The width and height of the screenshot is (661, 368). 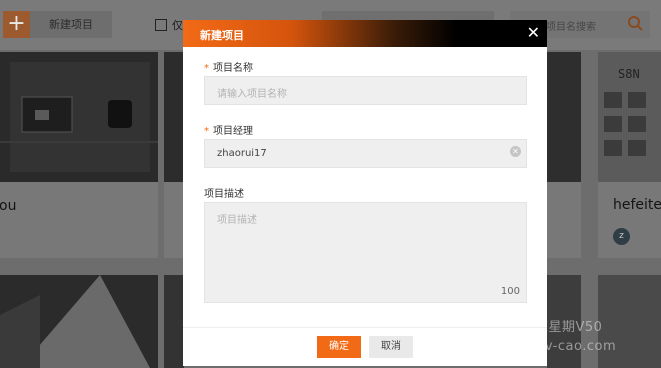 What do you see at coordinates (242, 153) in the screenshot?
I see `project-manager-value: zhaorui17` at bounding box center [242, 153].